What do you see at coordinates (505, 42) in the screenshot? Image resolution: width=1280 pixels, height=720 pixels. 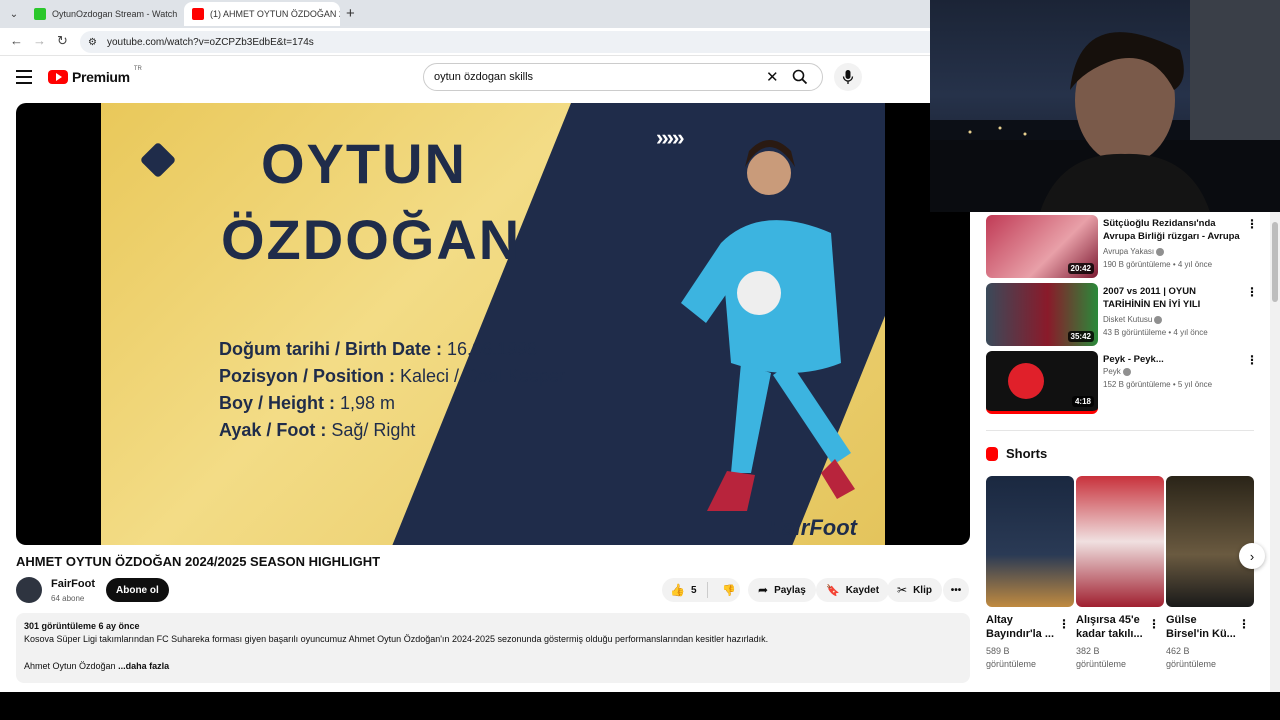 I see `url-field: ⚙ youtube.com/watch?v=oZCPZb3EdbE&t=174s` at bounding box center [505, 42].